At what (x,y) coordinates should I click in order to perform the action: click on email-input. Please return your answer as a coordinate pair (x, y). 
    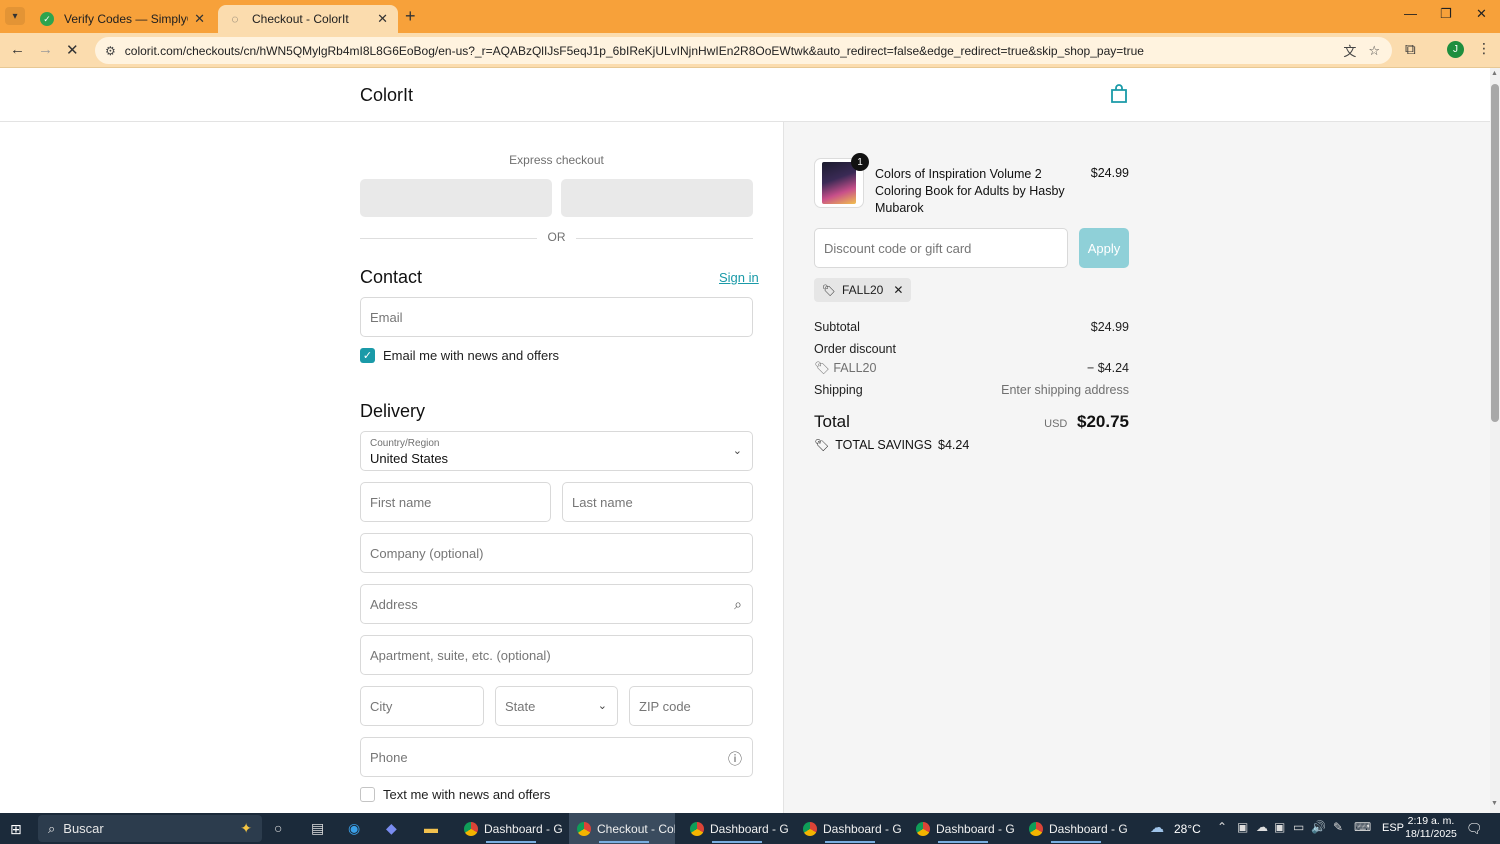
    Looking at the image, I should click on (556, 317).